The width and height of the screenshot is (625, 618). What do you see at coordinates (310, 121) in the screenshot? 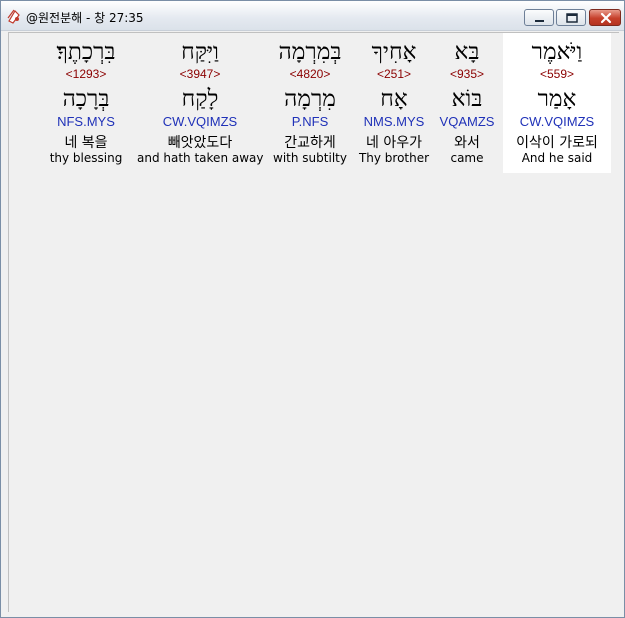
I see `morphology-code: P.NFS` at bounding box center [310, 121].